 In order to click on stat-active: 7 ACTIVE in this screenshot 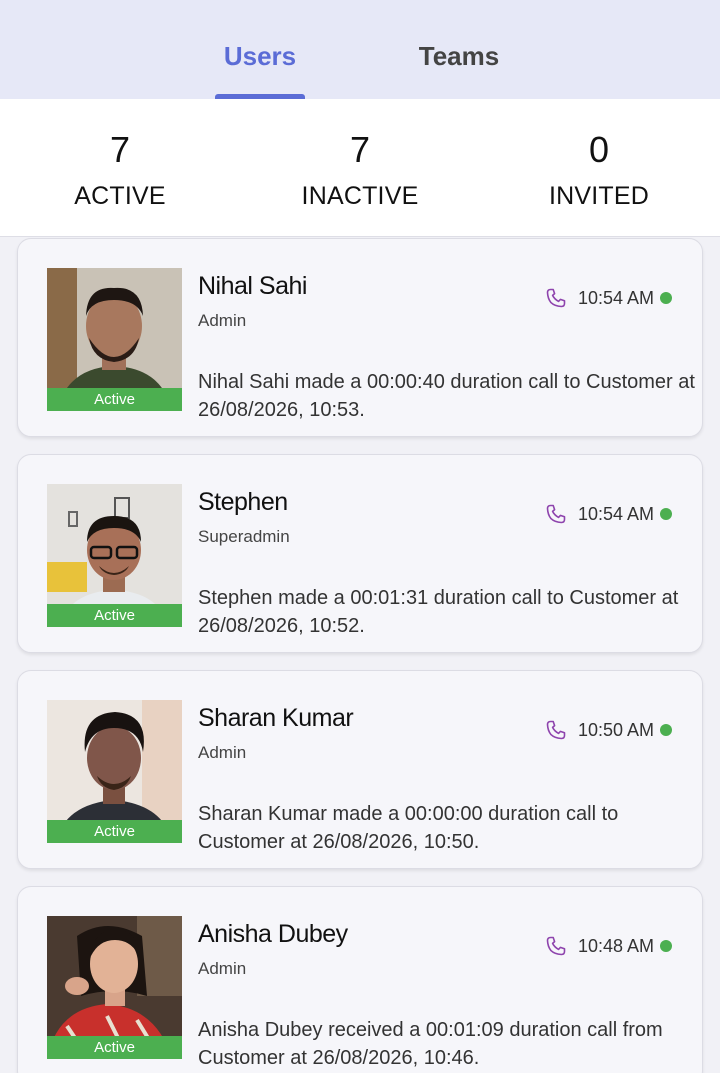, I will do `click(120, 170)`.